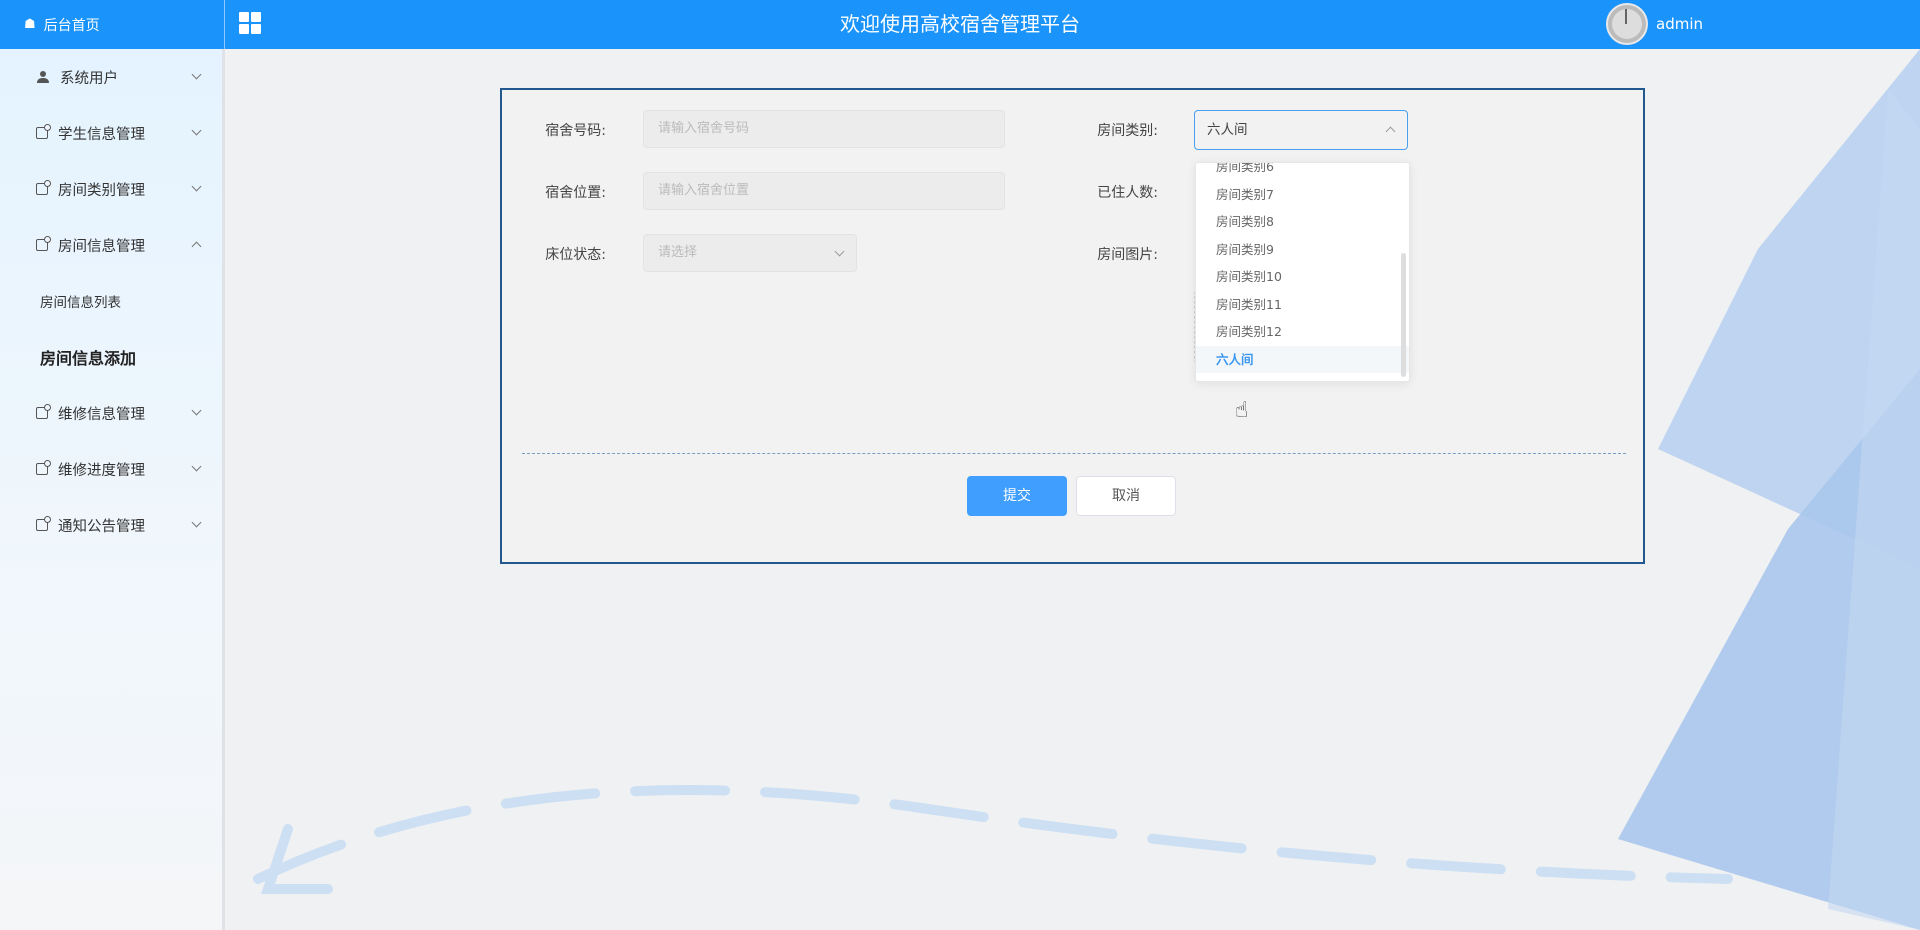  What do you see at coordinates (101, 134) in the screenshot?
I see `sidebar-item-label: 学生信息管理` at bounding box center [101, 134].